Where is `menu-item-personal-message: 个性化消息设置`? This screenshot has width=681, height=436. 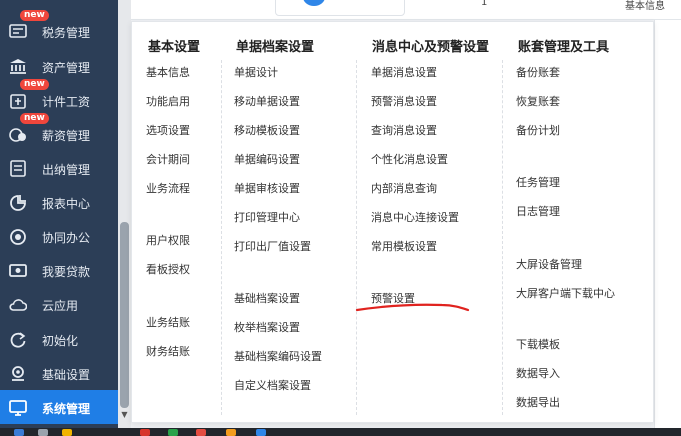
menu-item-personal-message: 个性化消息设置 is located at coordinates (409, 159).